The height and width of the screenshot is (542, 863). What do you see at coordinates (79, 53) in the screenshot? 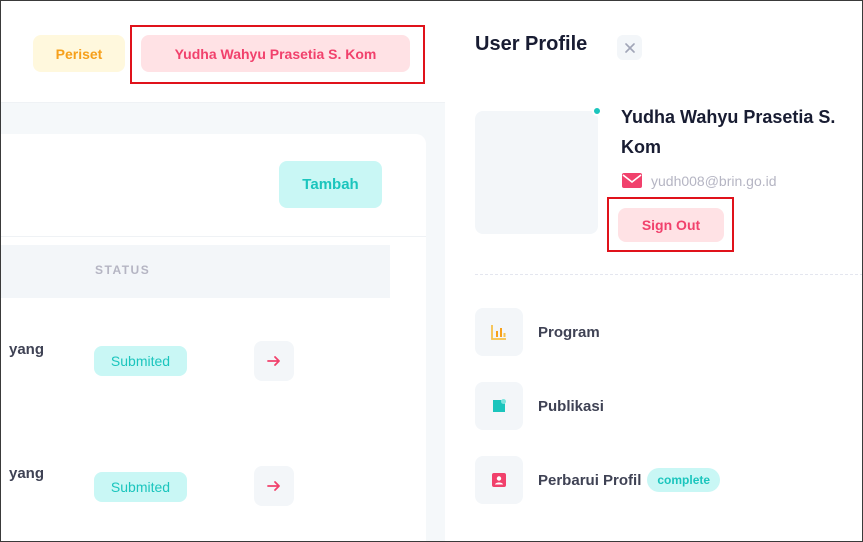
I see `role-badge: Periset` at bounding box center [79, 53].